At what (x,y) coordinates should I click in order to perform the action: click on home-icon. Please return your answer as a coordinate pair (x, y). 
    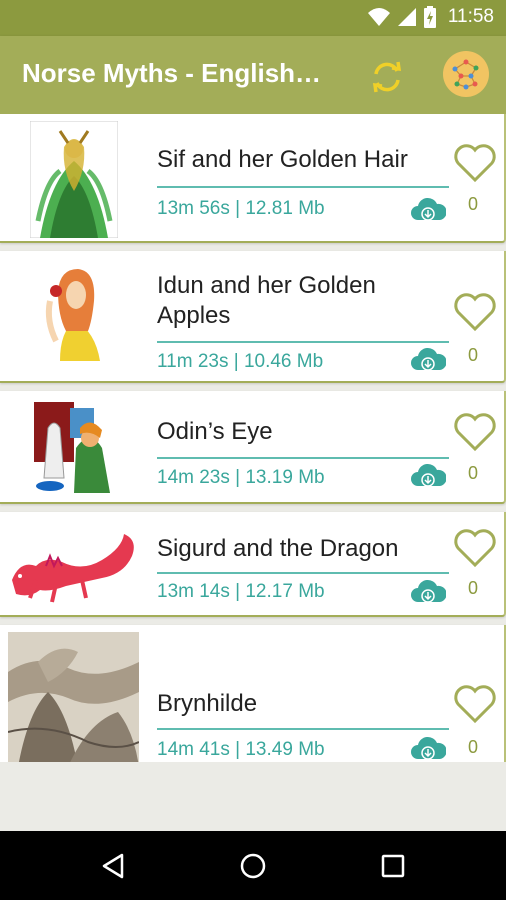
    Looking at the image, I should click on (253, 866).